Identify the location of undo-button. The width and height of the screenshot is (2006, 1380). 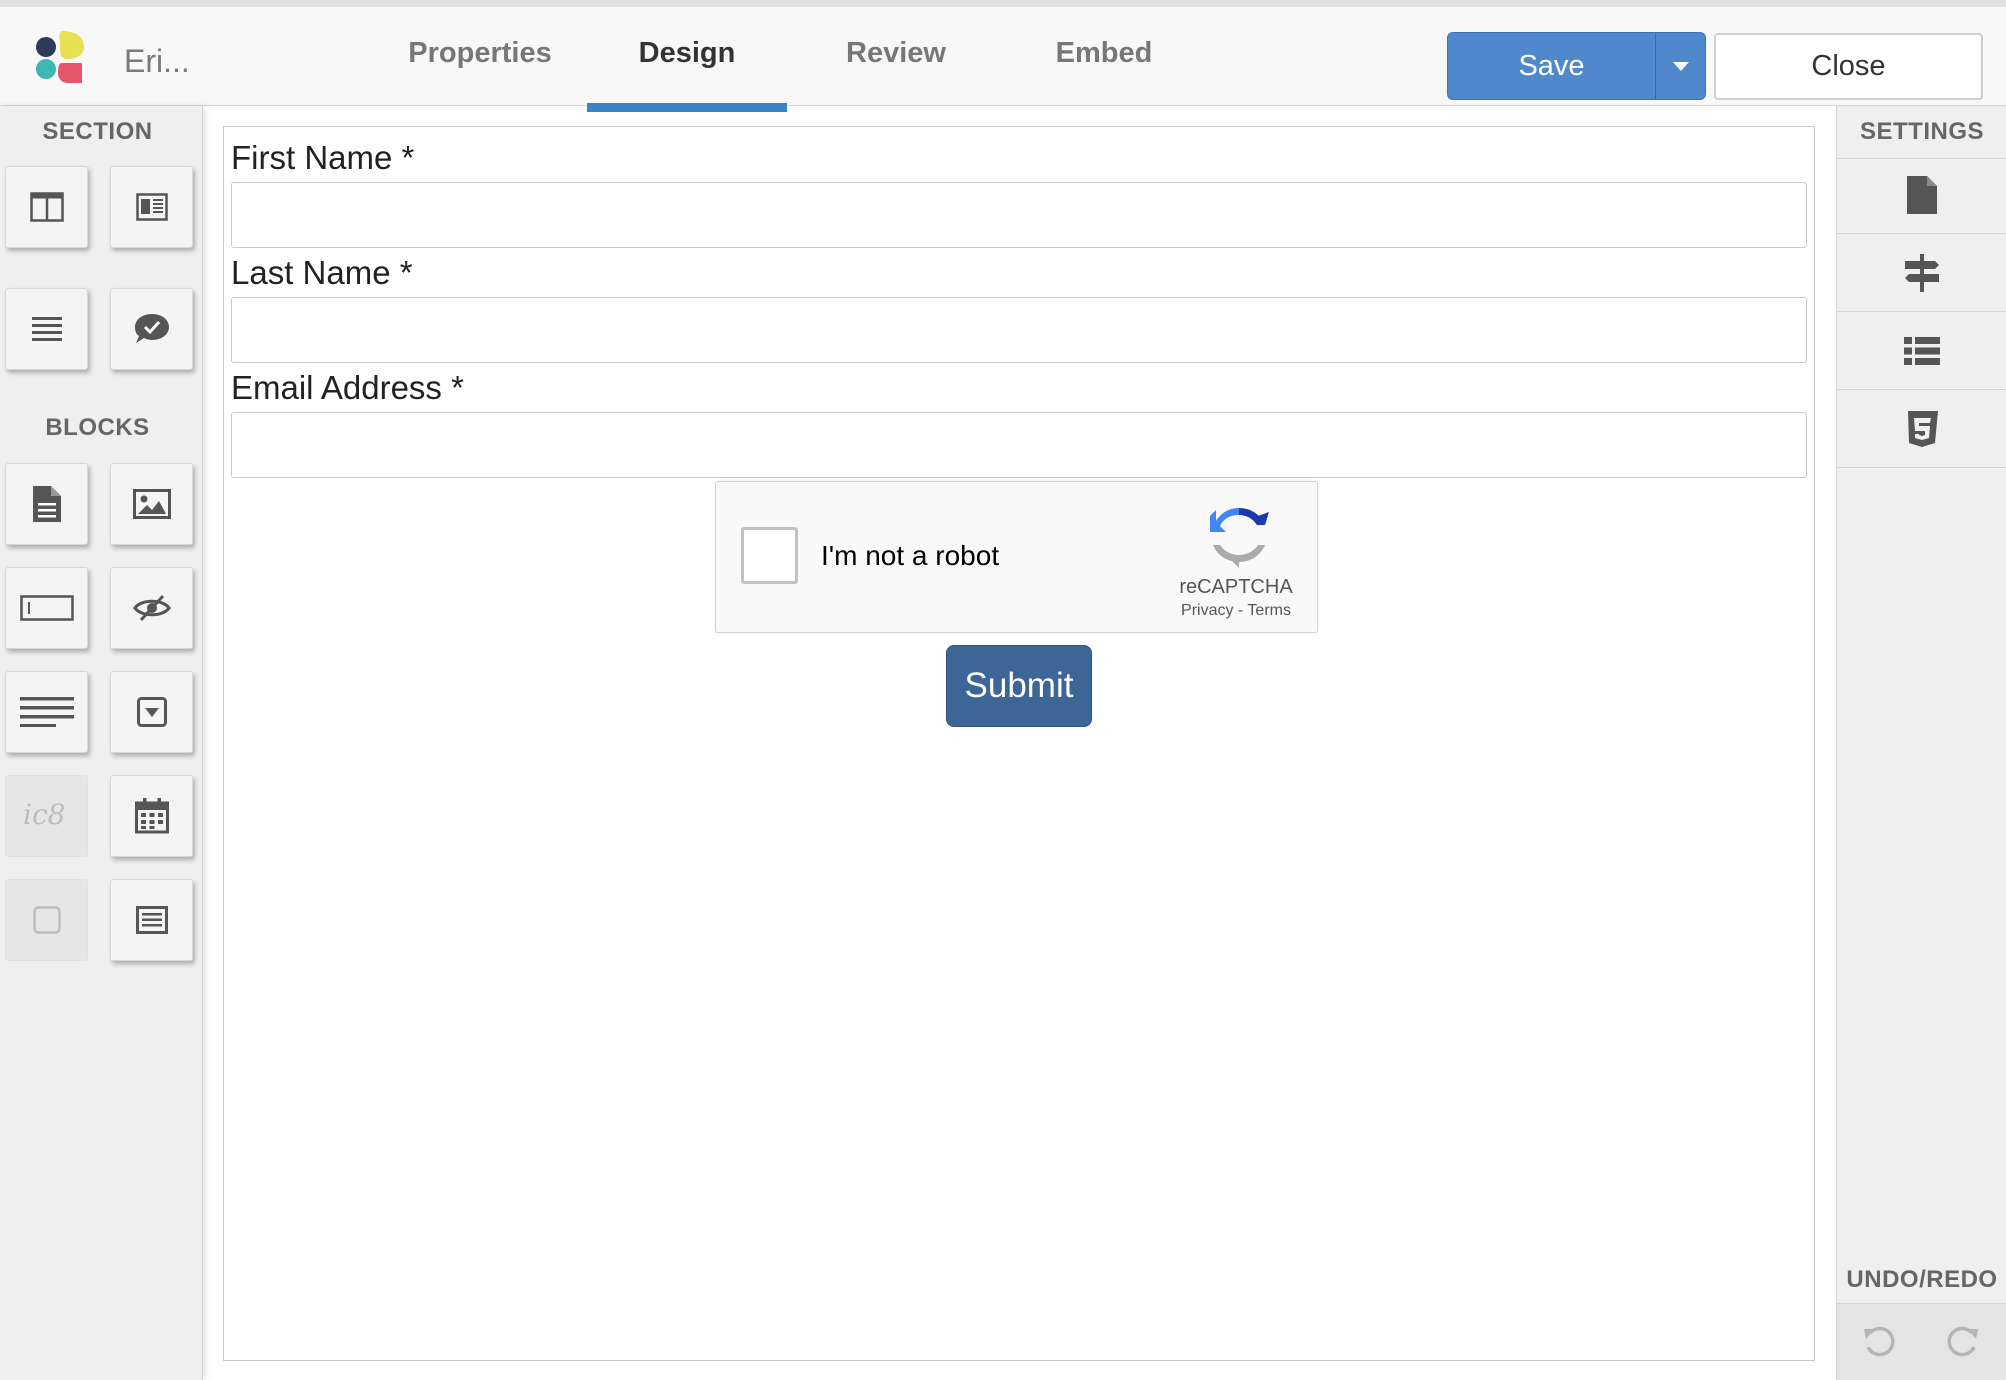
(1879, 1342).